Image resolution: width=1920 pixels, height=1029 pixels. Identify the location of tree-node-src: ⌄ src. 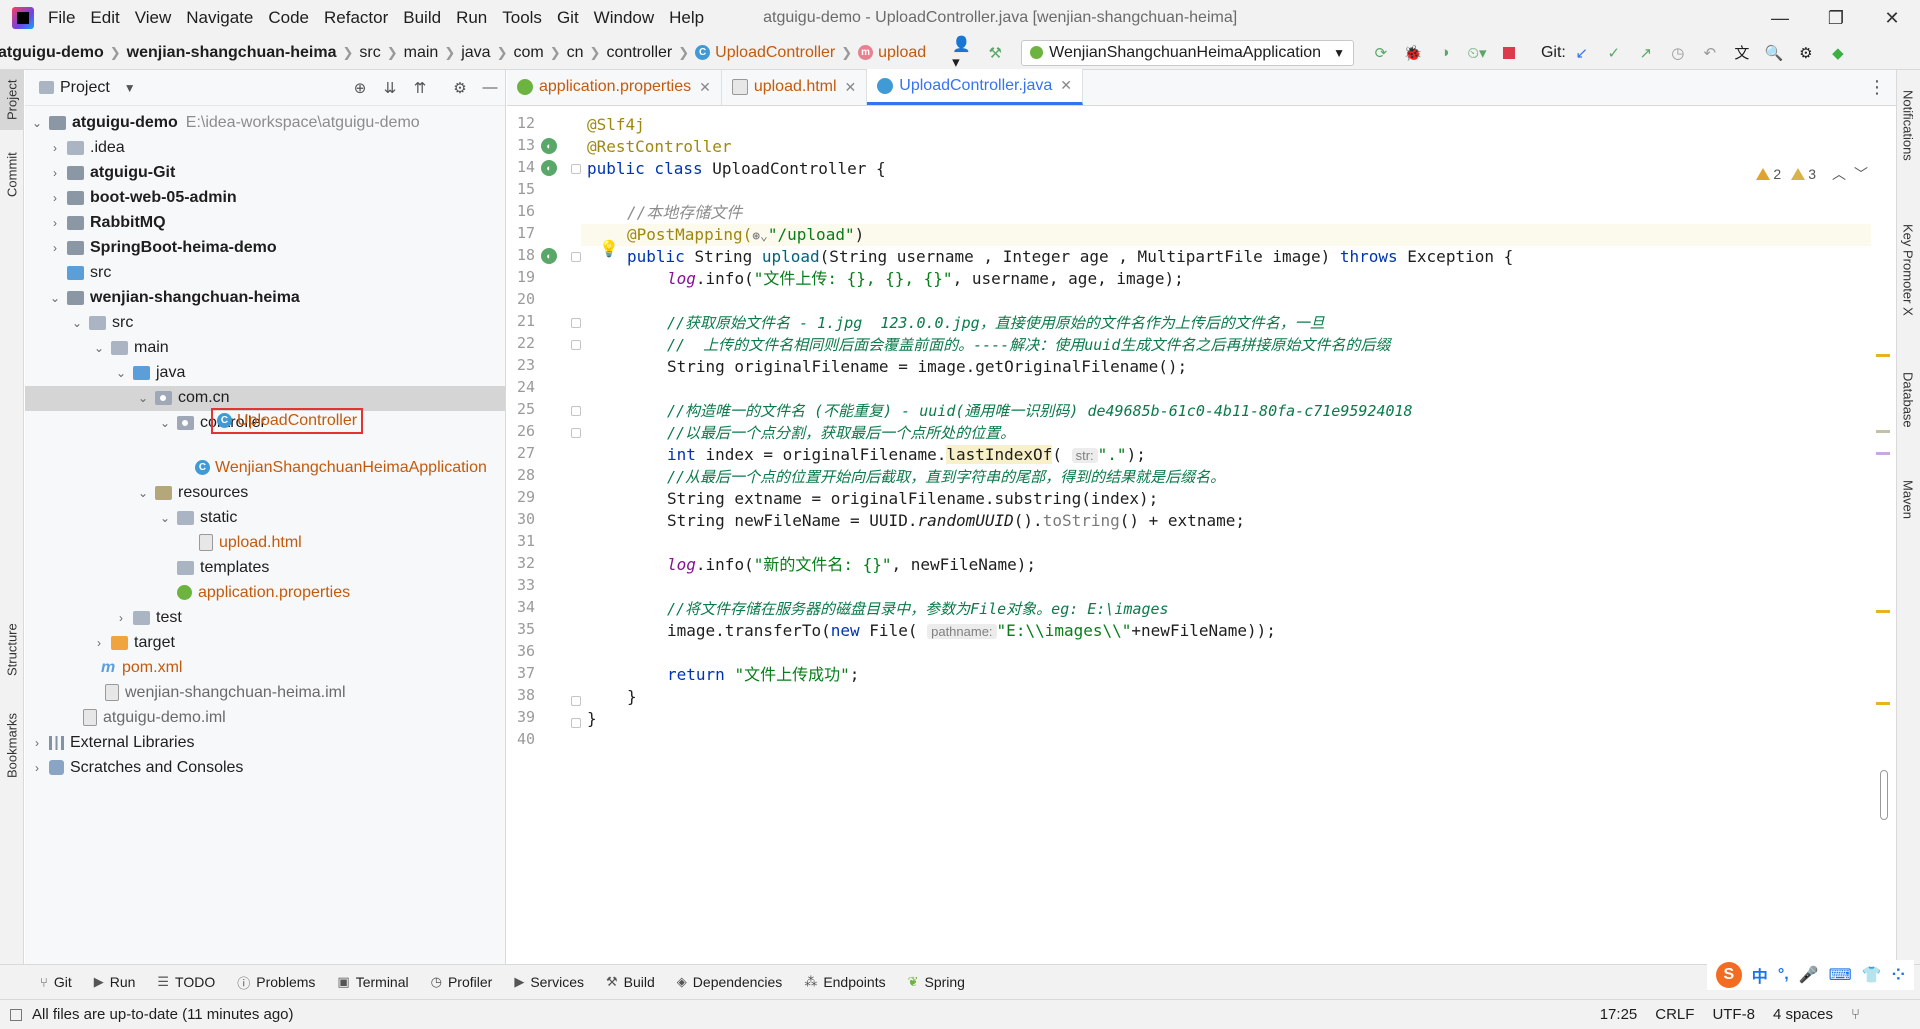
(101, 322).